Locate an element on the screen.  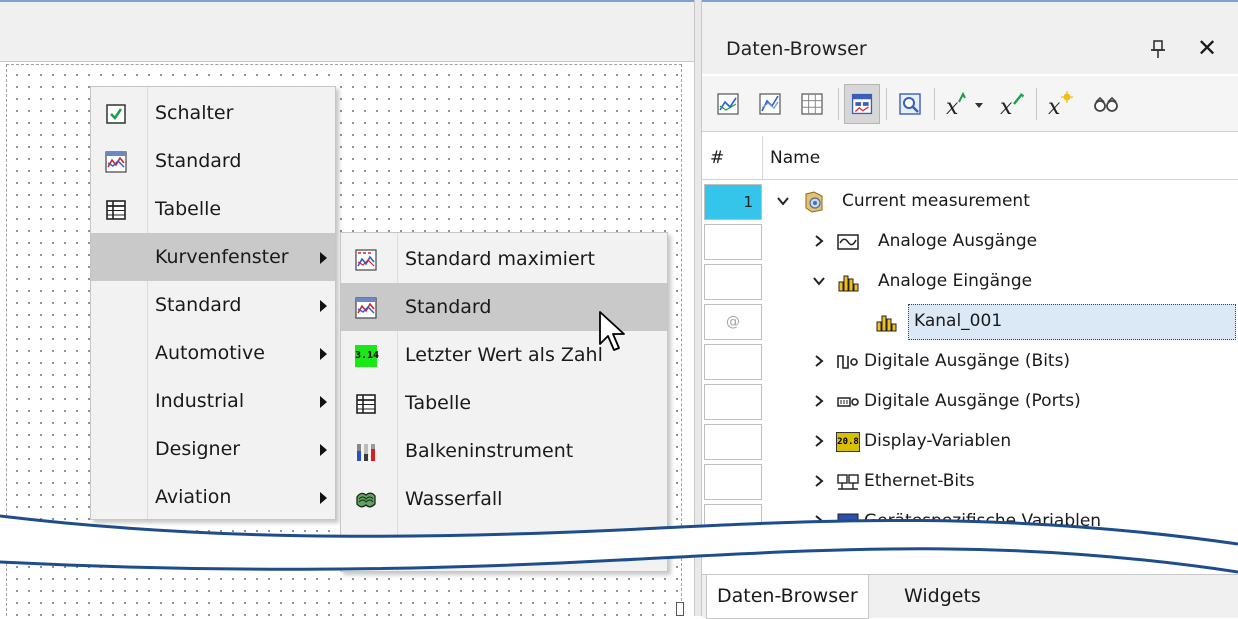
menu-item-label: Industrial is located at coordinates (200, 401).